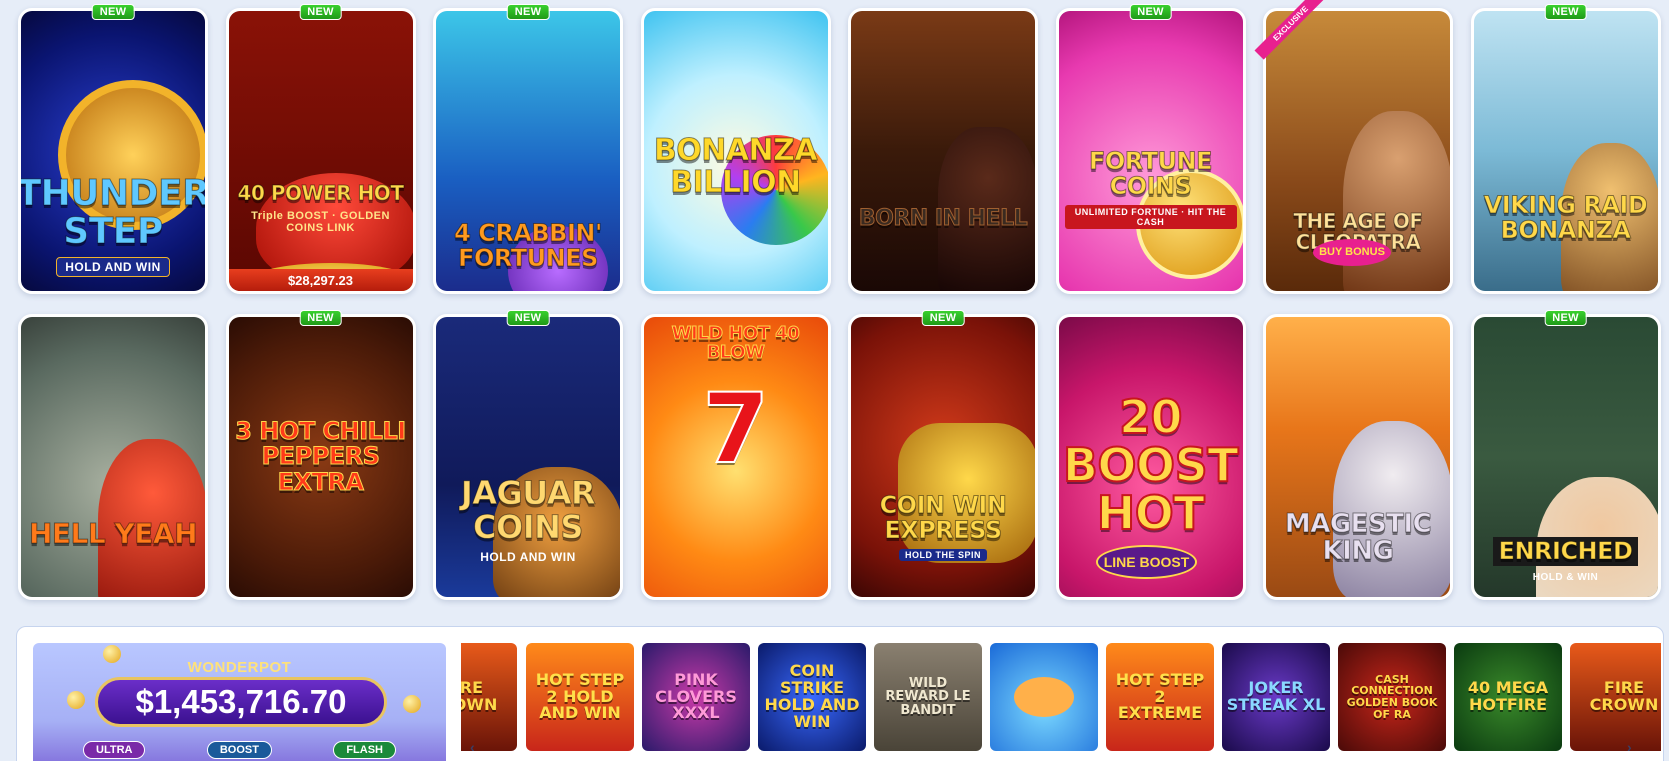  I want to click on game-card-3-hot-chilli-peppers-extra: NEW 3 HOT CHILLI PEPPERS EXTRA, so click(320, 455).